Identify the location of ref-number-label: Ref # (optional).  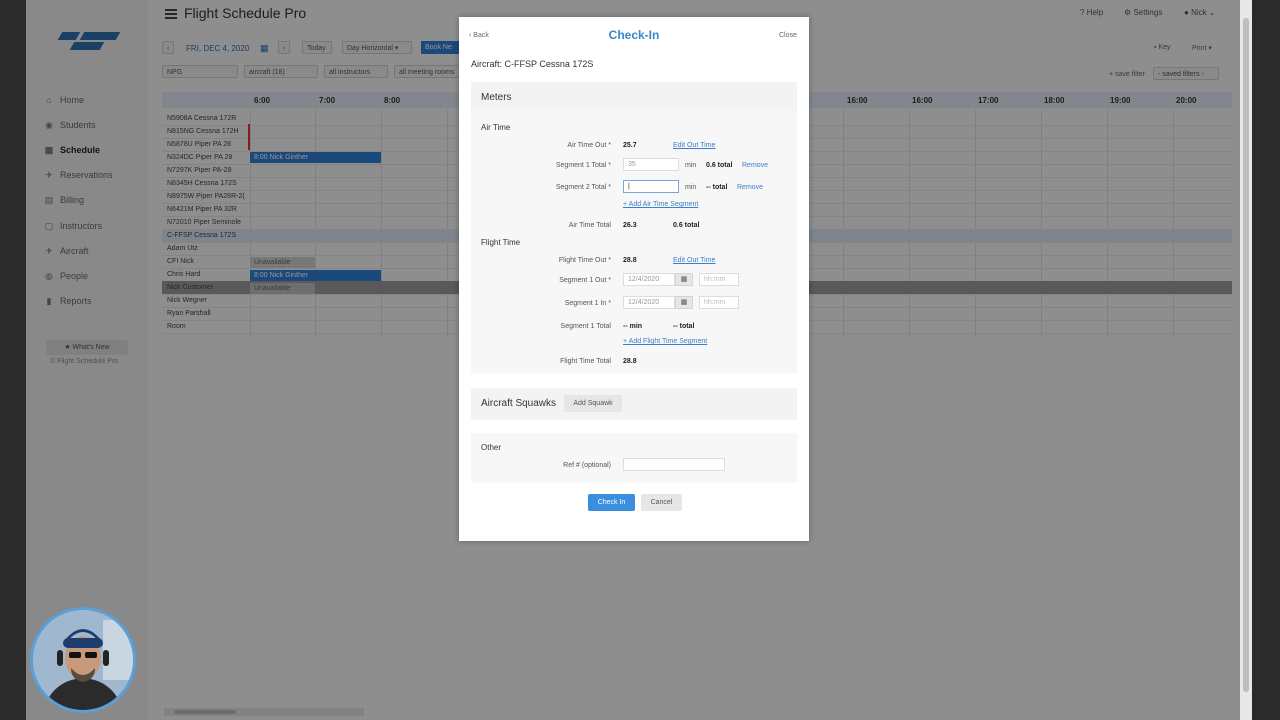
(587, 465).